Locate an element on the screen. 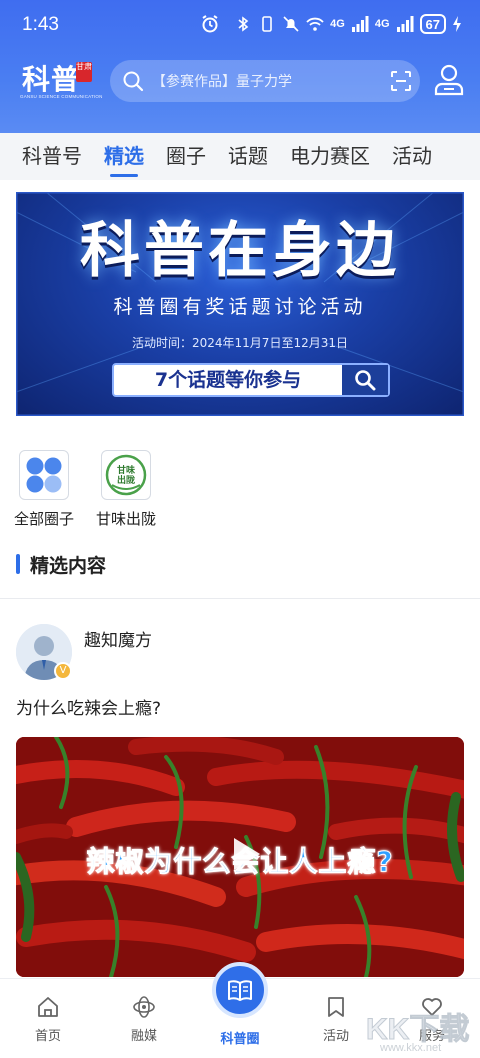 This screenshot has height=1058, width=480. nav-media: 融媒 is located at coordinates (144, 1019).